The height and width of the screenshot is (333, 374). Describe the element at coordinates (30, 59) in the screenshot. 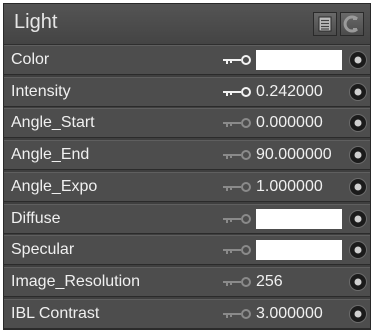

I see `property-label: Color` at that location.